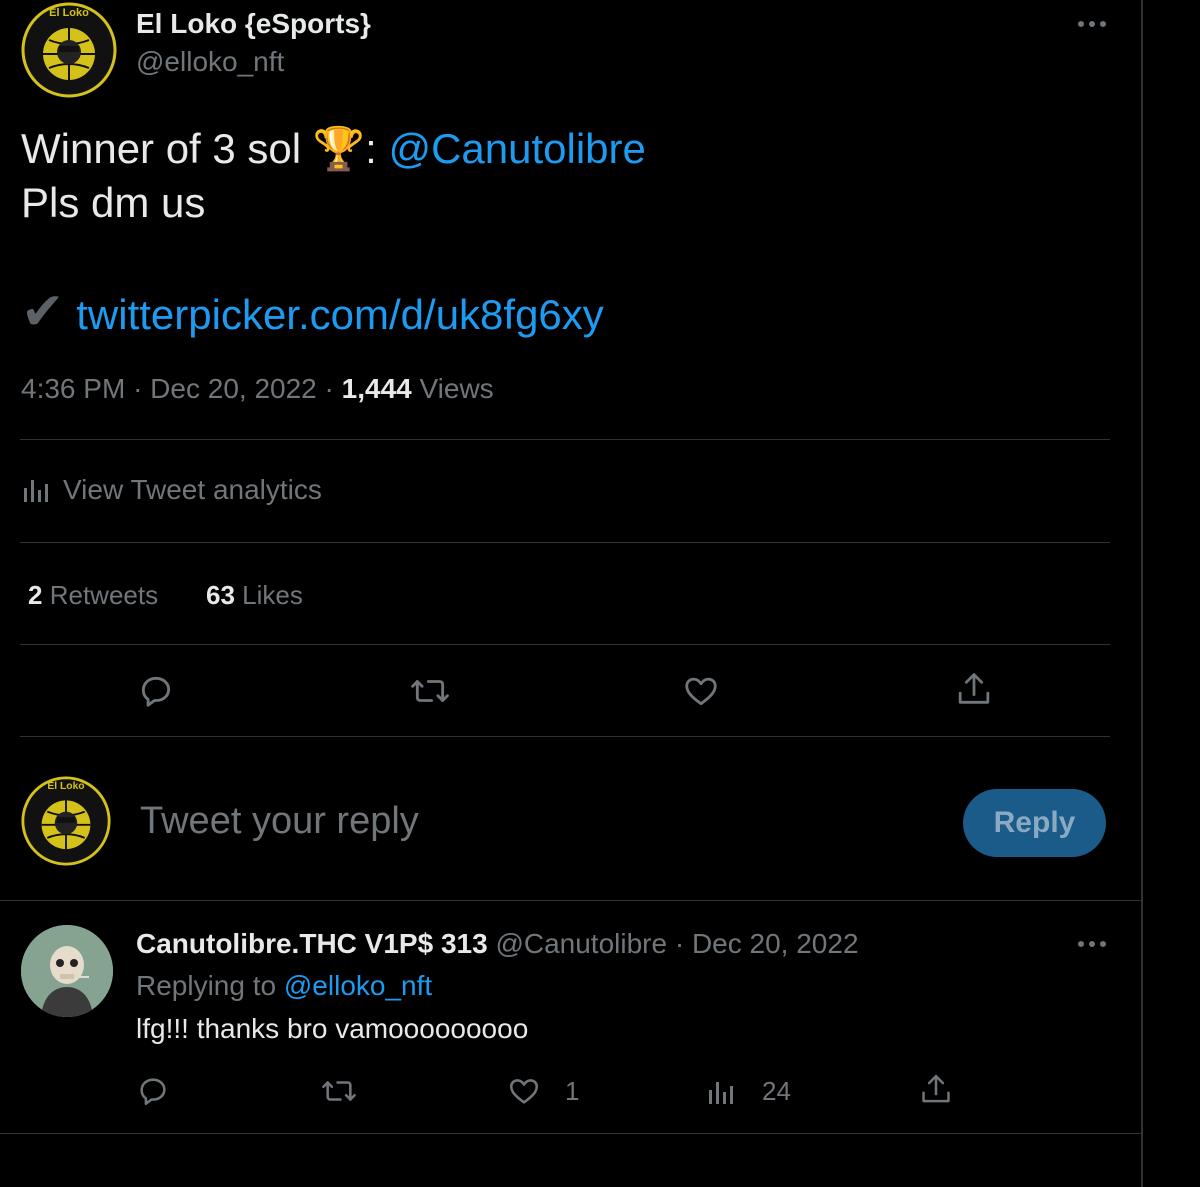  Describe the element at coordinates (1092, 24) in the screenshot. I see `more-icon` at that location.